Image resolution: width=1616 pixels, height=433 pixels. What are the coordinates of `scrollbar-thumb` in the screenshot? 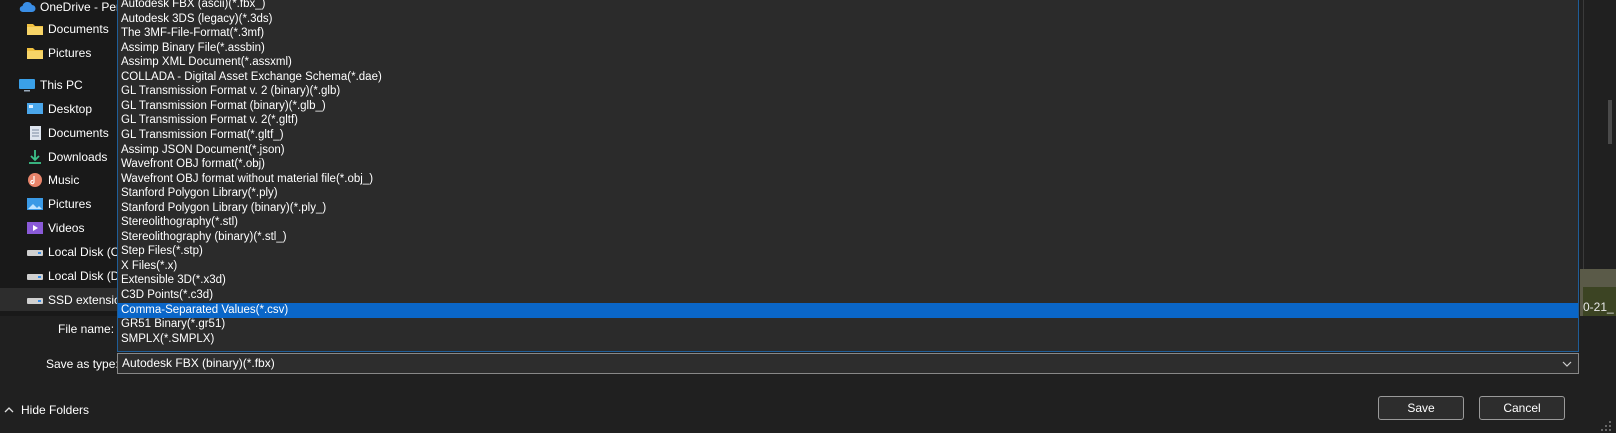 It's located at (1610, 122).